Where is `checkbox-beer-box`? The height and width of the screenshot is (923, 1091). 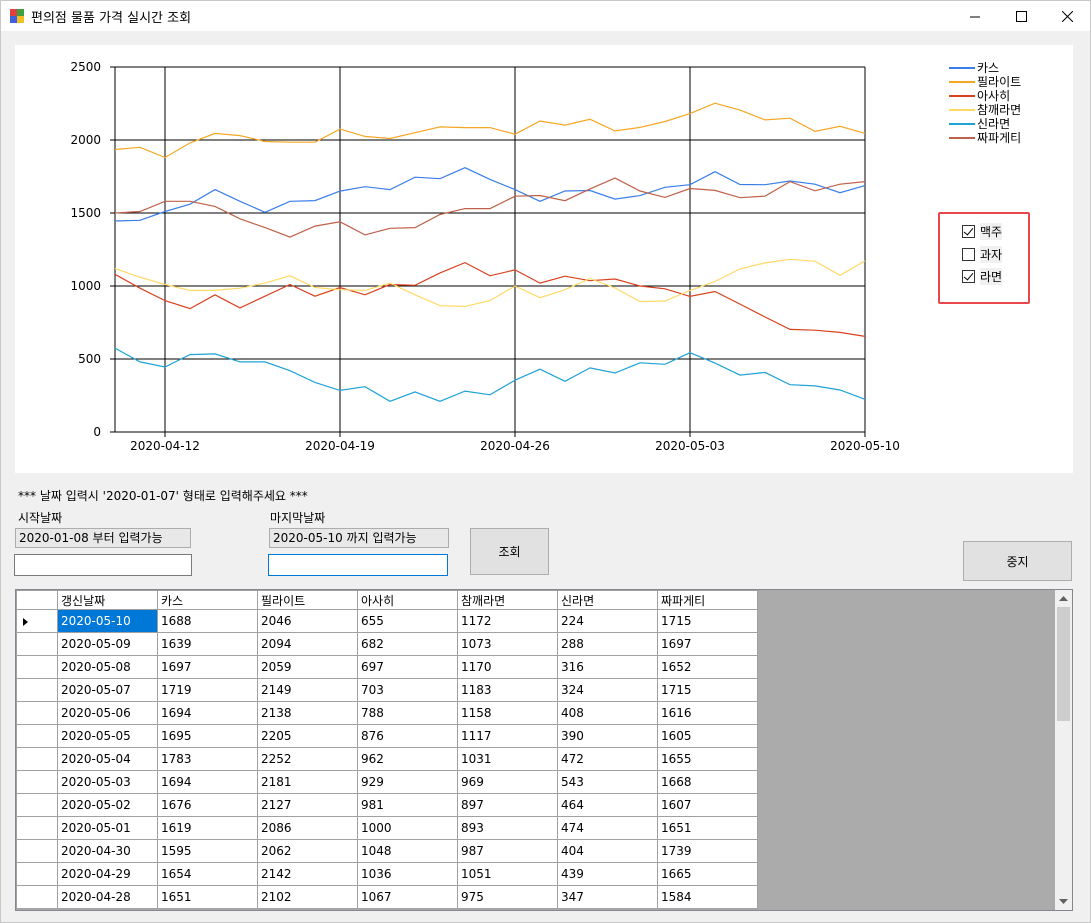 checkbox-beer-box is located at coordinates (968, 231).